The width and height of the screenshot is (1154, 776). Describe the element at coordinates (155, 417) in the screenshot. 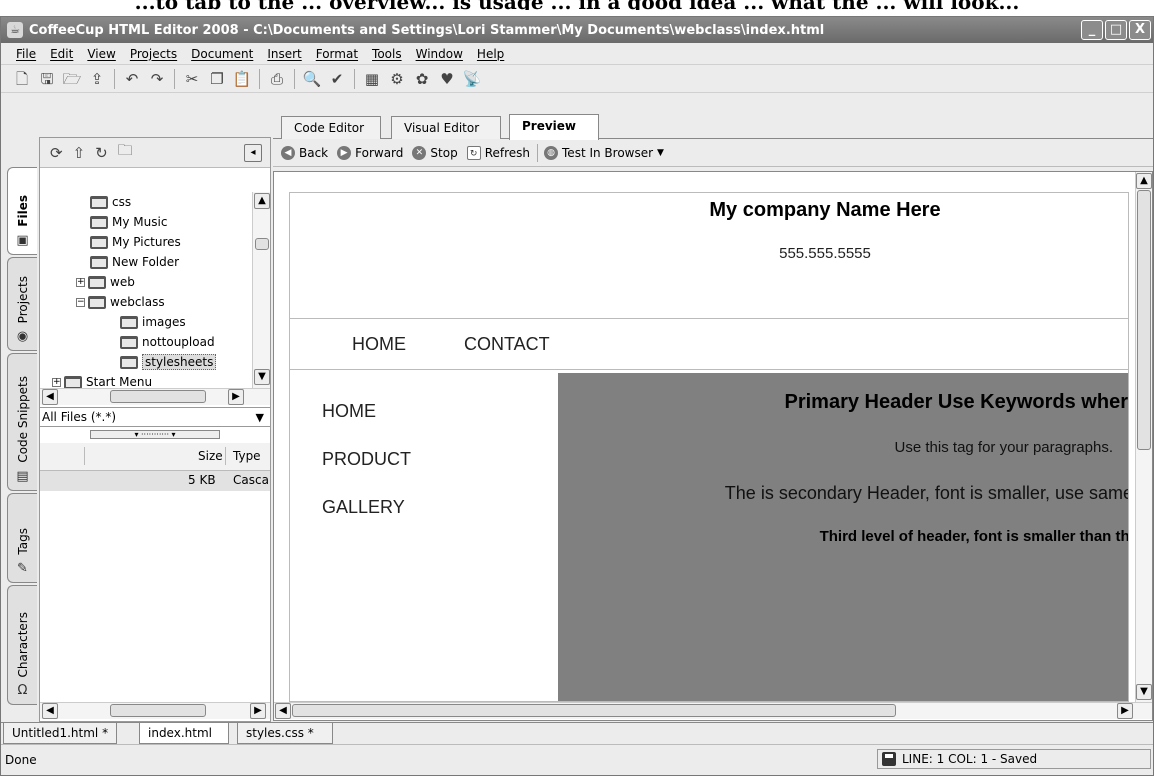

I see `file-filter-select: All Files (*.*) ▼` at that location.